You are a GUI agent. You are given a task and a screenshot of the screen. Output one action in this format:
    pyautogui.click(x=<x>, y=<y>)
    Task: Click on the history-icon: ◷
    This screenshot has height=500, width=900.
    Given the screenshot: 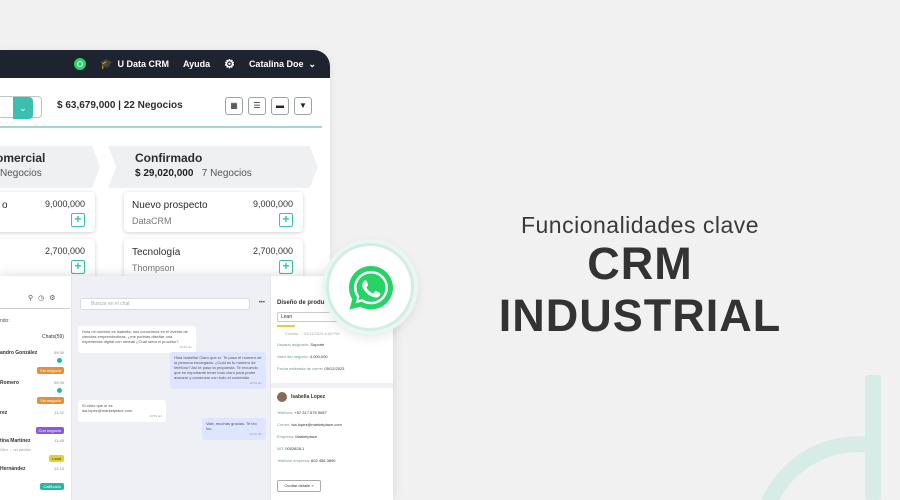 What is the action you would take?
    pyautogui.click(x=41, y=298)
    